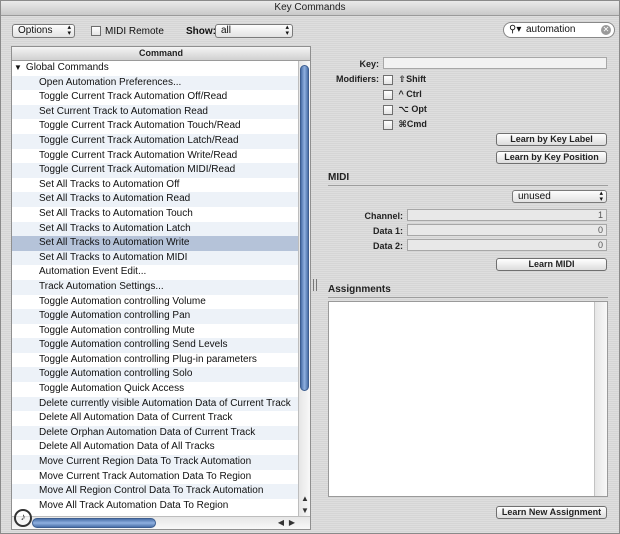 The image size is (620, 534). I want to click on learn-by-key-position-button: Learn by Key Position, so click(551, 157).